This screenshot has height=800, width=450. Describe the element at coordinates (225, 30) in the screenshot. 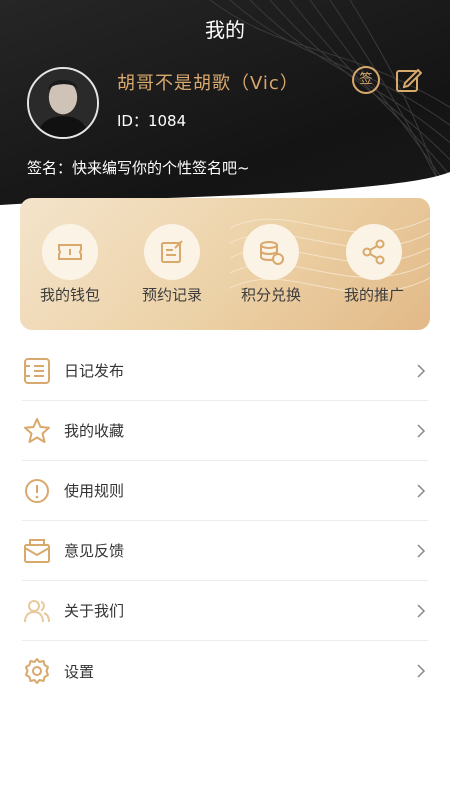

I see `page-title: 我的` at that location.